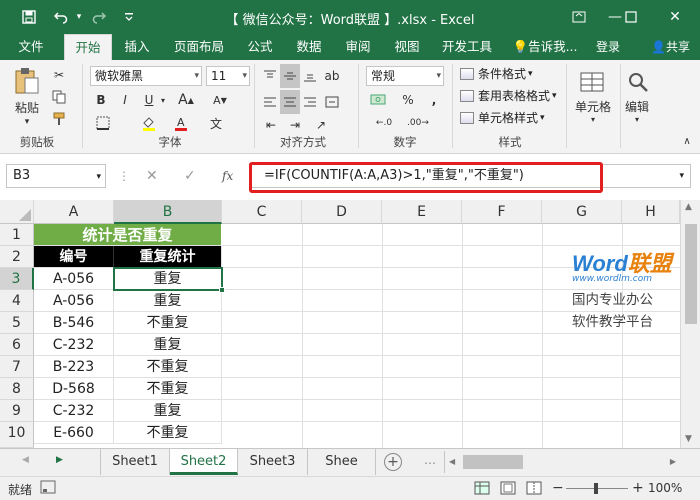 The image size is (700, 500). I want to click on add-sheet-button: +, so click(393, 462).